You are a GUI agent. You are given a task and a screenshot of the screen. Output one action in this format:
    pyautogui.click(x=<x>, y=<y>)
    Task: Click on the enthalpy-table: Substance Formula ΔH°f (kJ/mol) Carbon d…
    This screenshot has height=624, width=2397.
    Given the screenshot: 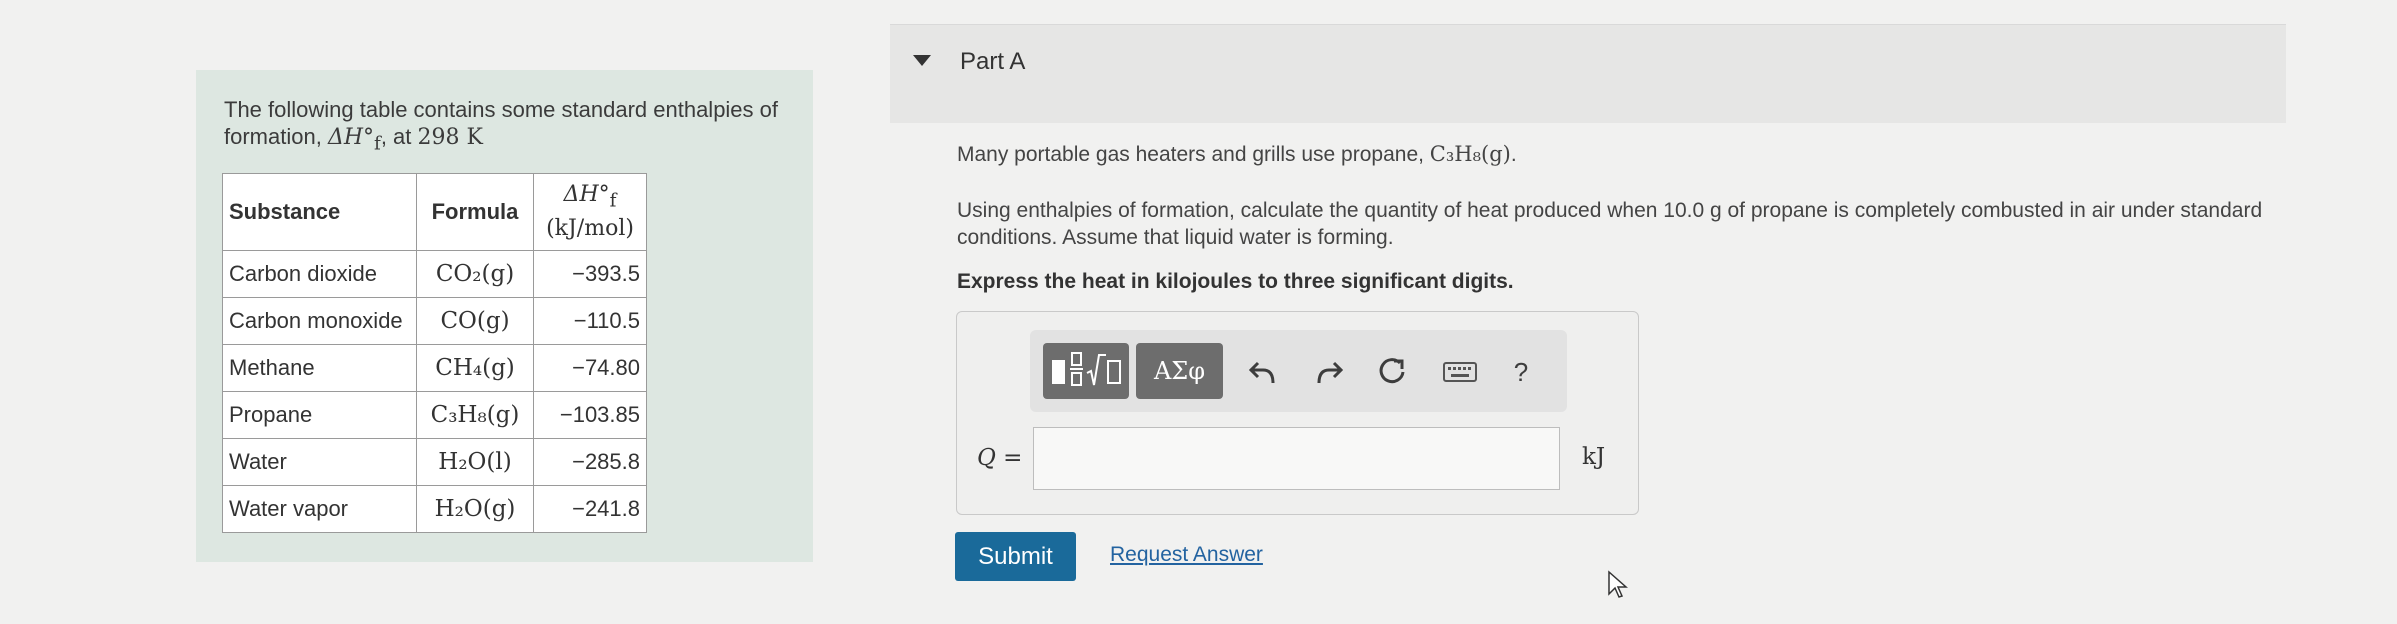 What is the action you would take?
    pyautogui.click(x=434, y=353)
    